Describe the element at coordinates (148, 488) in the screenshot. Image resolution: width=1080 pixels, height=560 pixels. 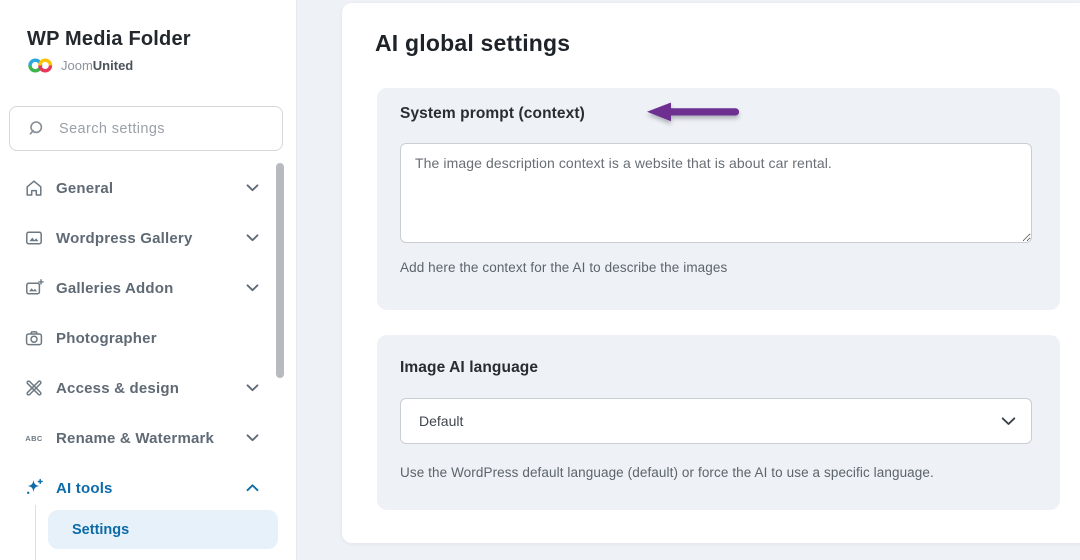
I see `sidebar-item-ai-tools: AI tools` at that location.